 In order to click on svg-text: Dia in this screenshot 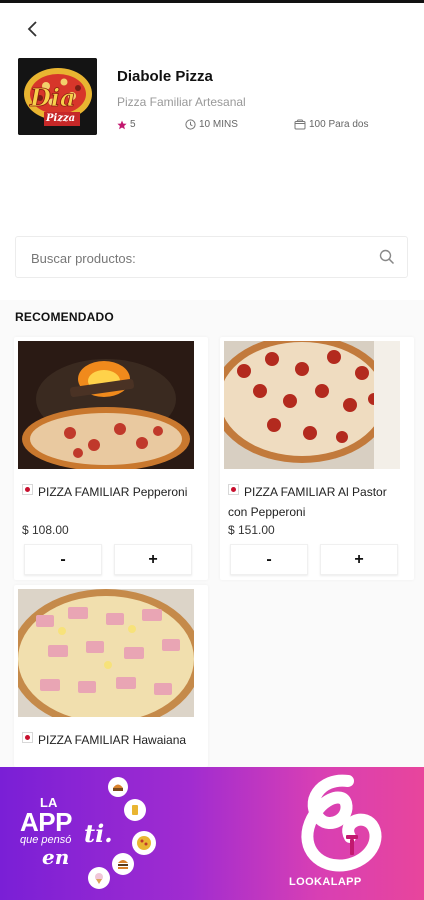, I will do `click(52, 97)`.